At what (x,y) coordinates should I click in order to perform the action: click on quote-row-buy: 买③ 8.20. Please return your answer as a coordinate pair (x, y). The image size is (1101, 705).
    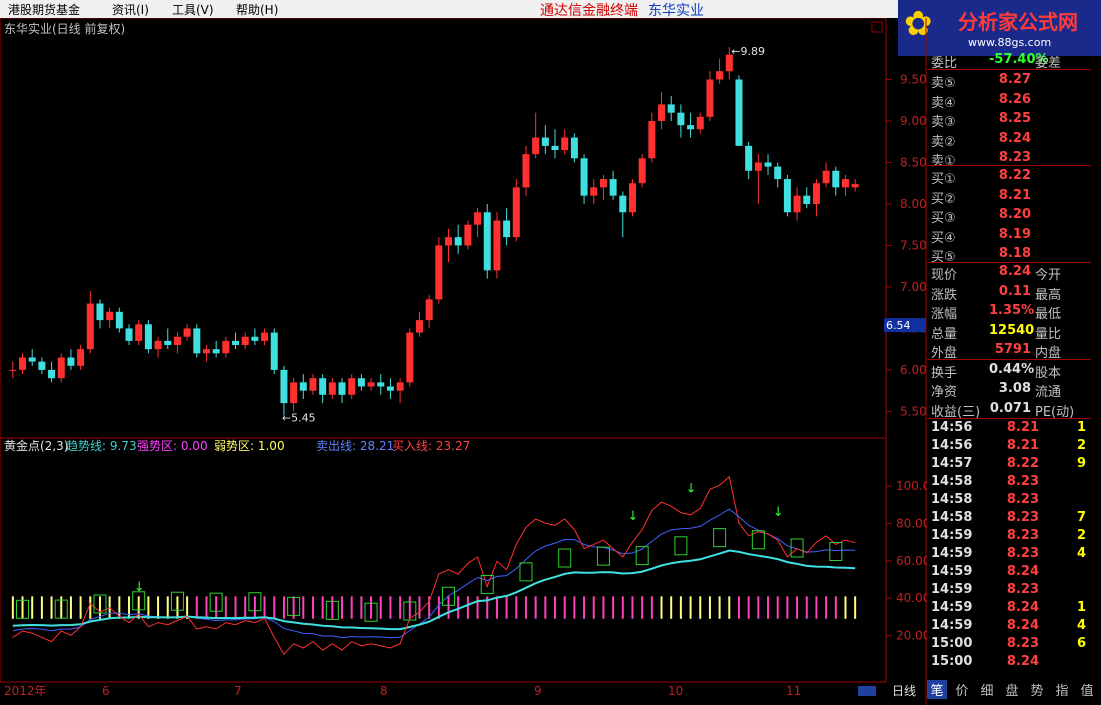
    Looking at the image, I should click on (1009, 216).